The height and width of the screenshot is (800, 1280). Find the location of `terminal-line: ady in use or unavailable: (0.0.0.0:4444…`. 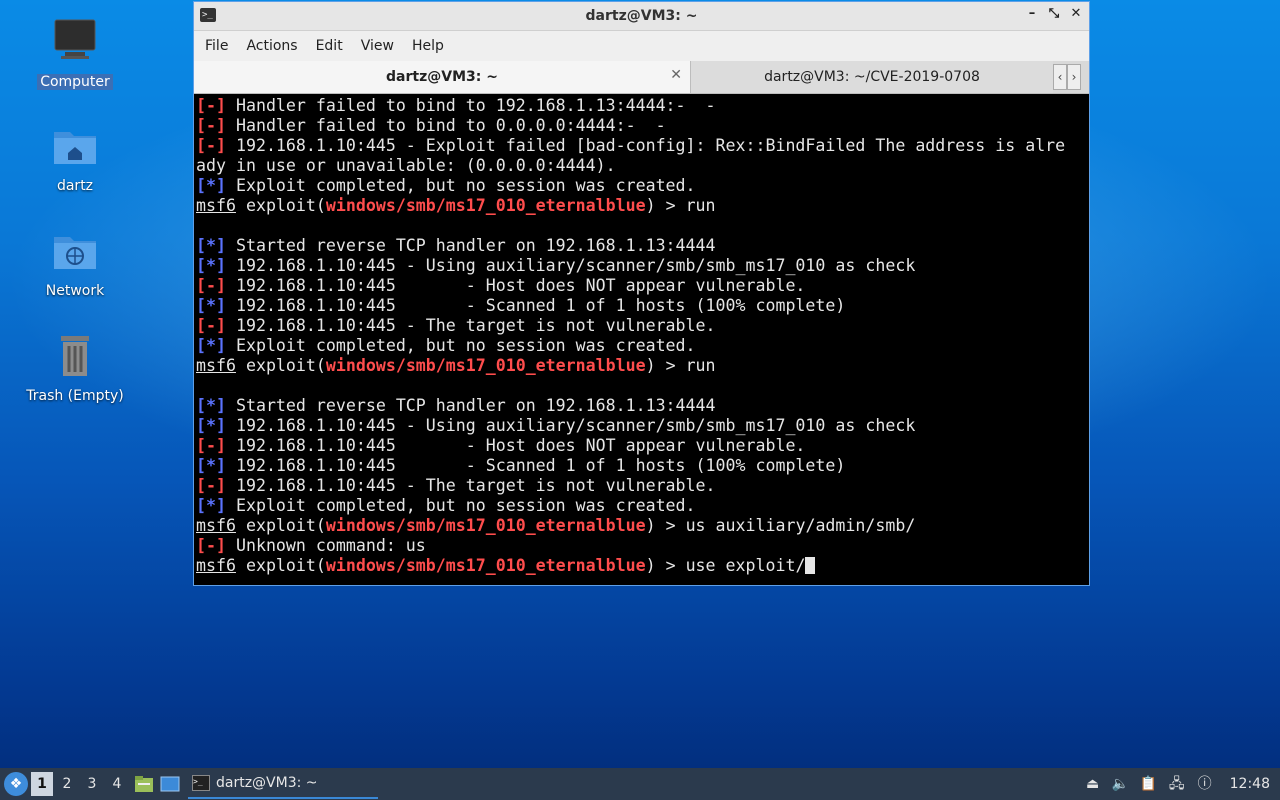

terminal-line: ady in use or unavailable: (0.0.0.0:4444… is located at coordinates (642, 166).